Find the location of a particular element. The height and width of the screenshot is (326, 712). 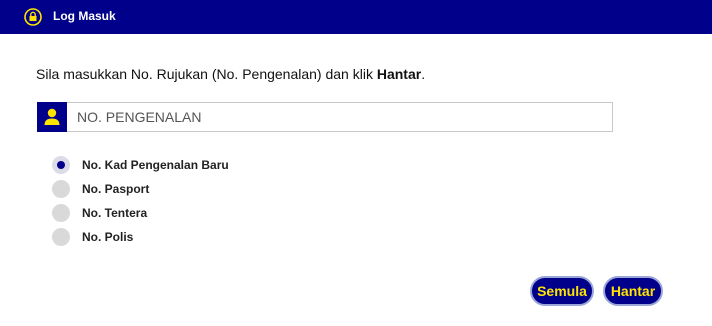

instruction-bold: Hantar is located at coordinates (399, 74).